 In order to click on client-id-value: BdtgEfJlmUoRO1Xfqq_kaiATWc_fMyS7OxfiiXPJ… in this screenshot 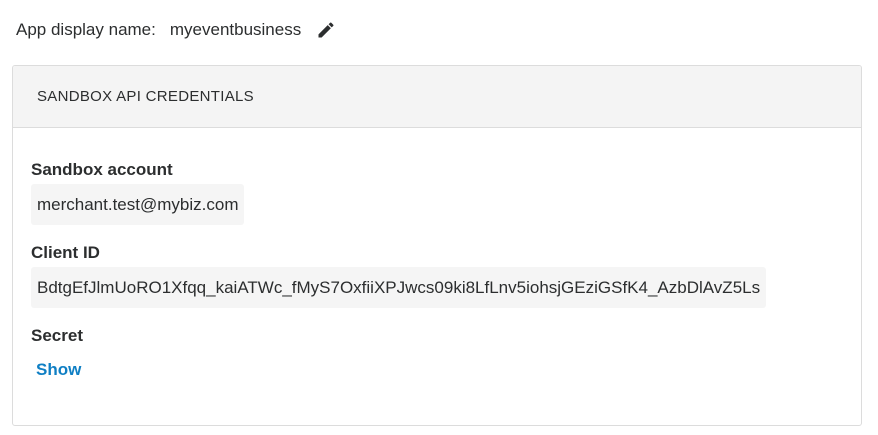, I will do `click(399, 287)`.